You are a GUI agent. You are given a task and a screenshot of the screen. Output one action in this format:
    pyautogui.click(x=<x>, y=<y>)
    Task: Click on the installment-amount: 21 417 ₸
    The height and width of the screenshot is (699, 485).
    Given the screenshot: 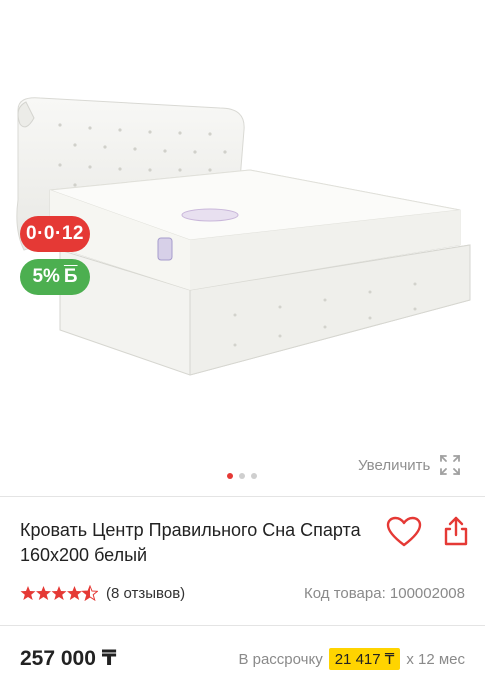 What is the action you would take?
    pyautogui.click(x=364, y=659)
    